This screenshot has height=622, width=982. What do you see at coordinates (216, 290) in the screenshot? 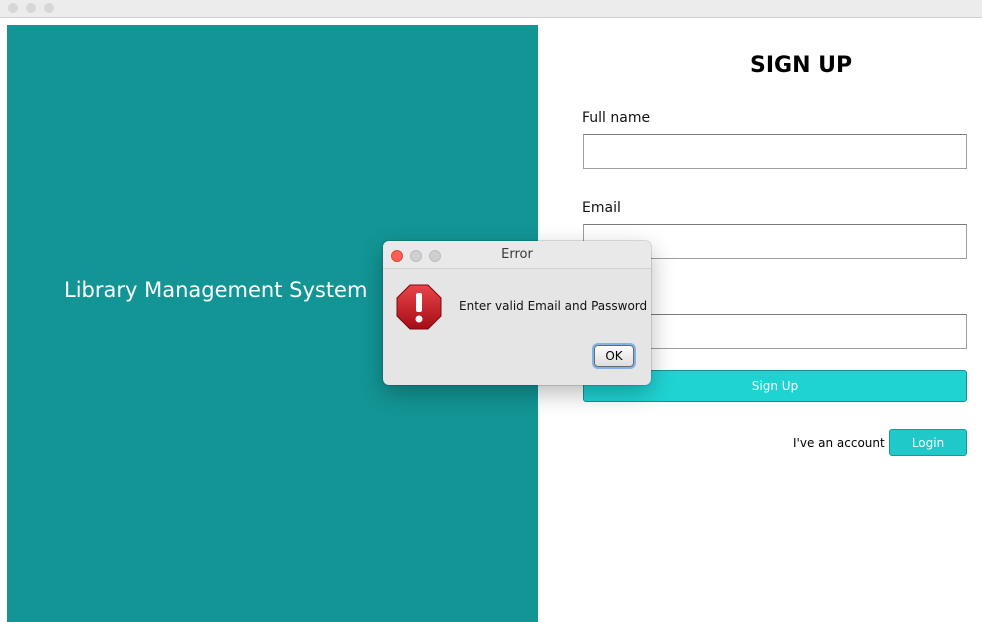
I see `app-title: Library Management System` at bounding box center [216, 290].